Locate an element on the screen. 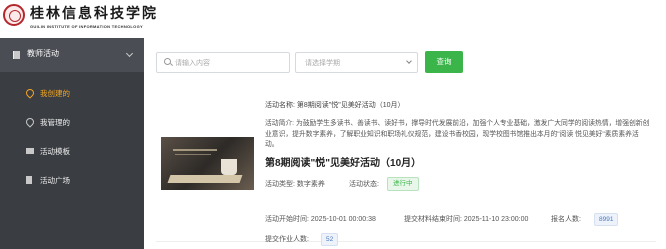  search-input is located at coordinates (230, 63).